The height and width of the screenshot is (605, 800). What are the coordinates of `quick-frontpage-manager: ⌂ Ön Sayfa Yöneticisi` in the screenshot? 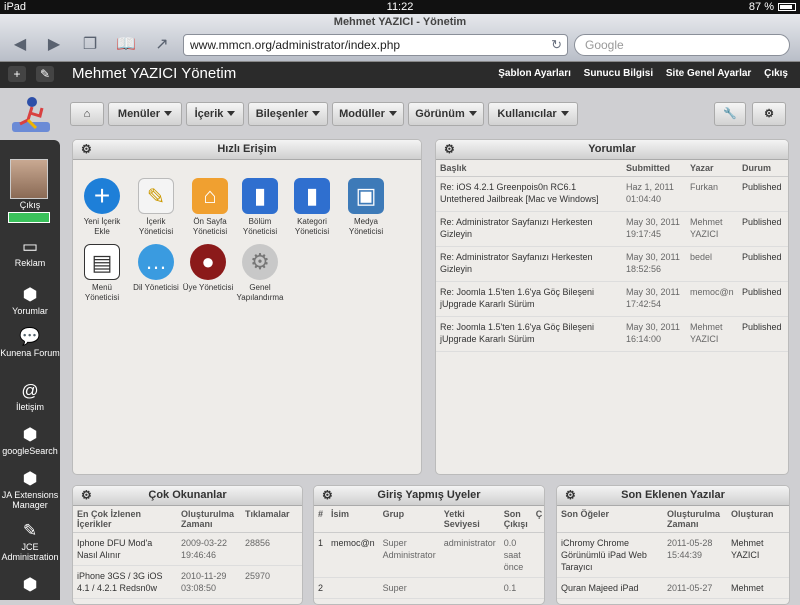 It's located at (210, 207).